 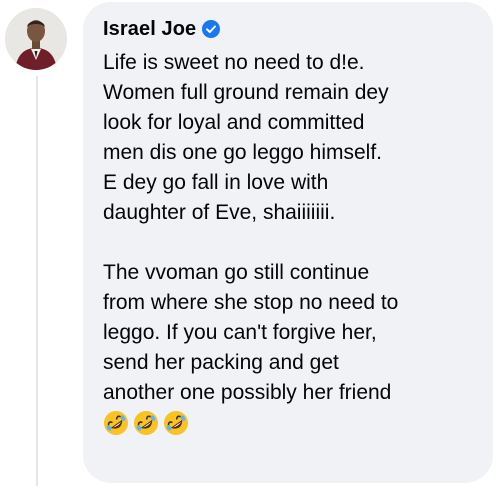 I want to click on text-line: E dey go fall in love with, so click(x=216, y=182).